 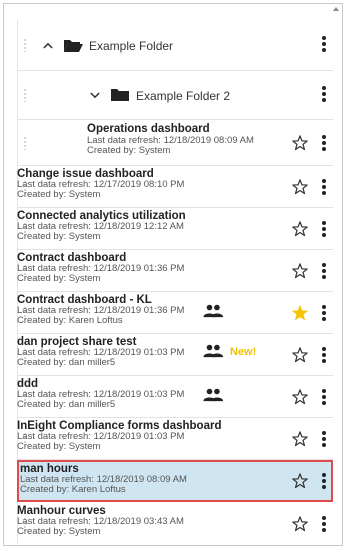 What do you see at coordinates (131, 46) in the screenshot?
I see `folder-label: Example Folder` at bounding box center [131, 46].